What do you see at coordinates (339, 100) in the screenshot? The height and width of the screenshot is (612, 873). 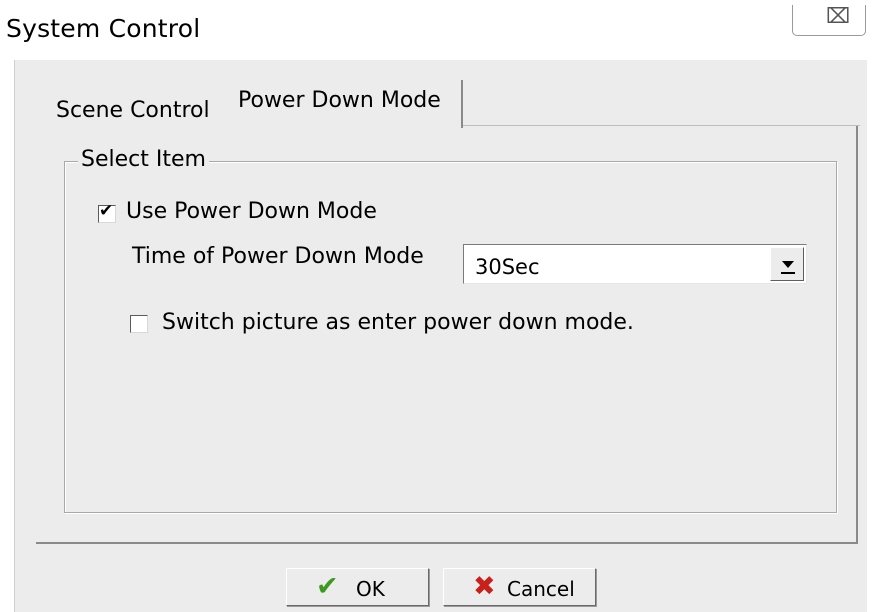 I see `tab-label: Power Down Mode` at bounding box center [339, 100].